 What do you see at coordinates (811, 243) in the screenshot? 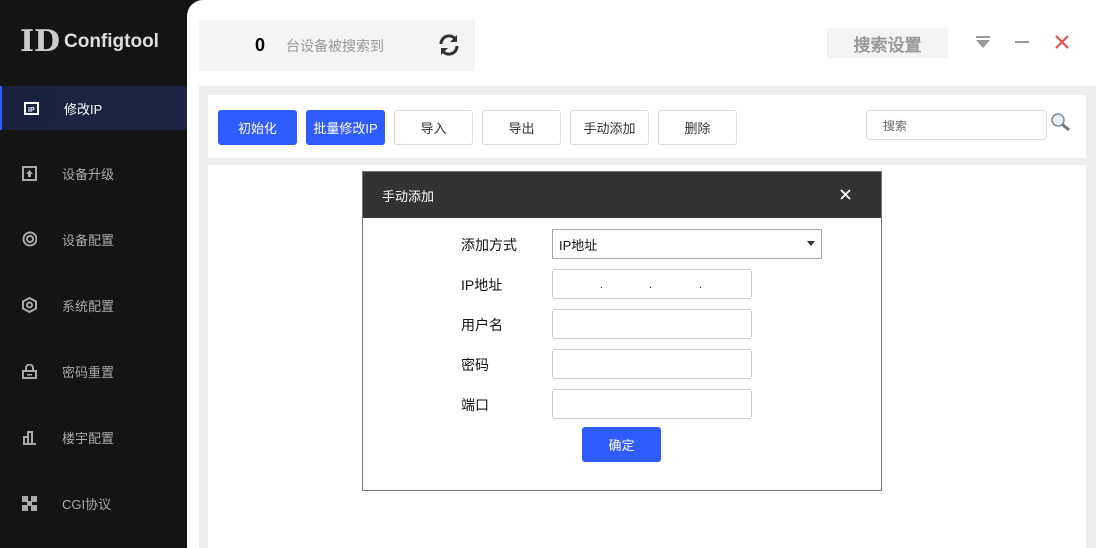
I see `chevron-down-icon` at bounding box center [811, 243].